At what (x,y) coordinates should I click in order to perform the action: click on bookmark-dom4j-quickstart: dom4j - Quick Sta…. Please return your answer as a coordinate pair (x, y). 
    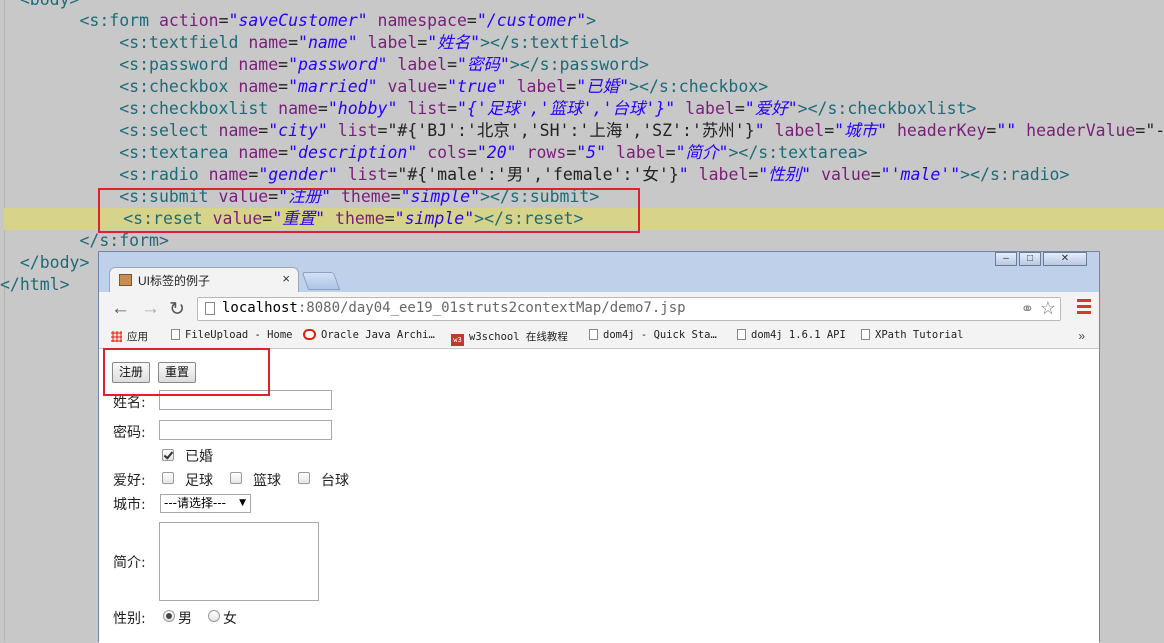
    Looking at the image, I should click on (653, 335).